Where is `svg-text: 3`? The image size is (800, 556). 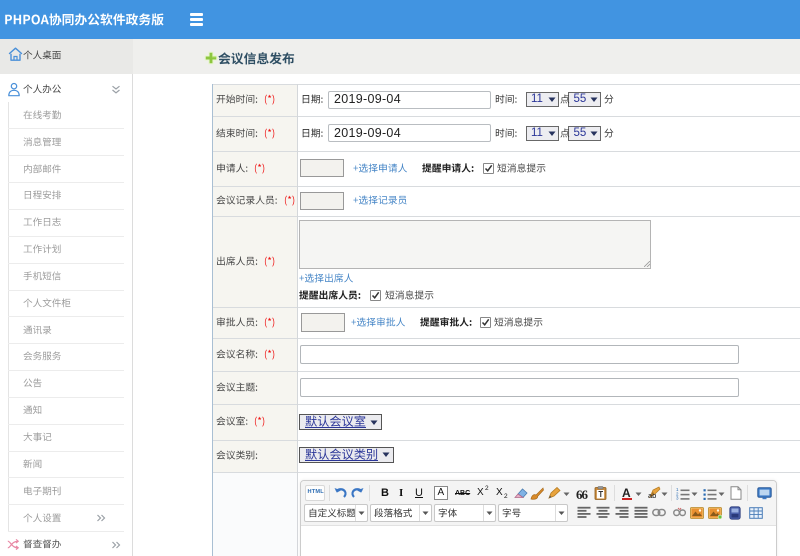 svg-text: 3 is located at coordinates (677, 497).